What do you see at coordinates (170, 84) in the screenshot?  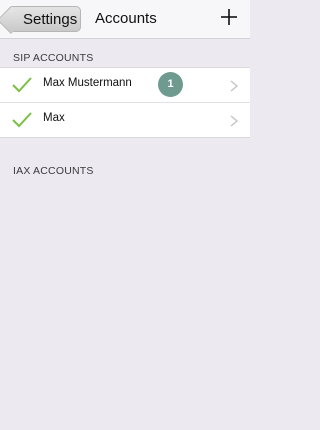 I see `notification-badge: 1` at bounding box center [170, 84].